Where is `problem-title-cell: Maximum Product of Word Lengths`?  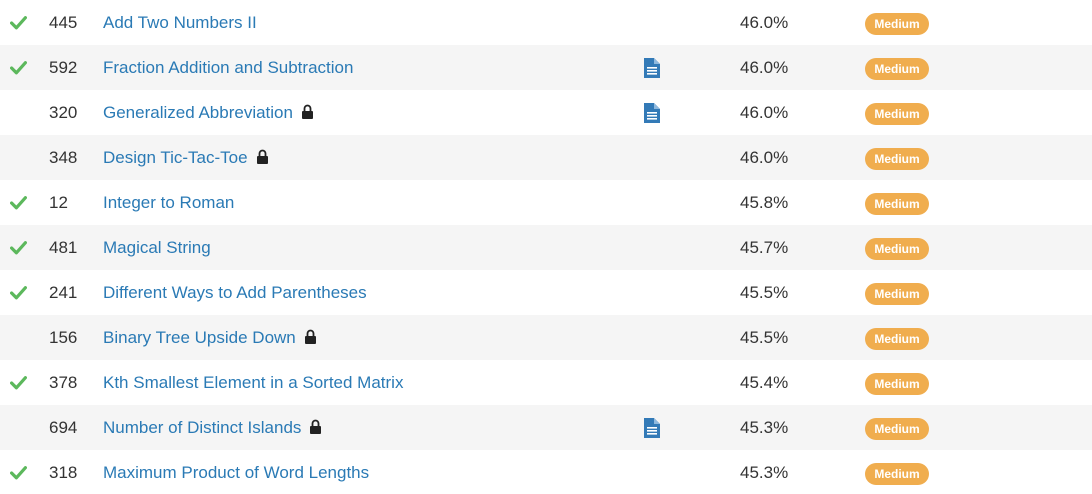 problem-title-cell: Maximum Product of Word Lengths is located at coordinates (236, 472).